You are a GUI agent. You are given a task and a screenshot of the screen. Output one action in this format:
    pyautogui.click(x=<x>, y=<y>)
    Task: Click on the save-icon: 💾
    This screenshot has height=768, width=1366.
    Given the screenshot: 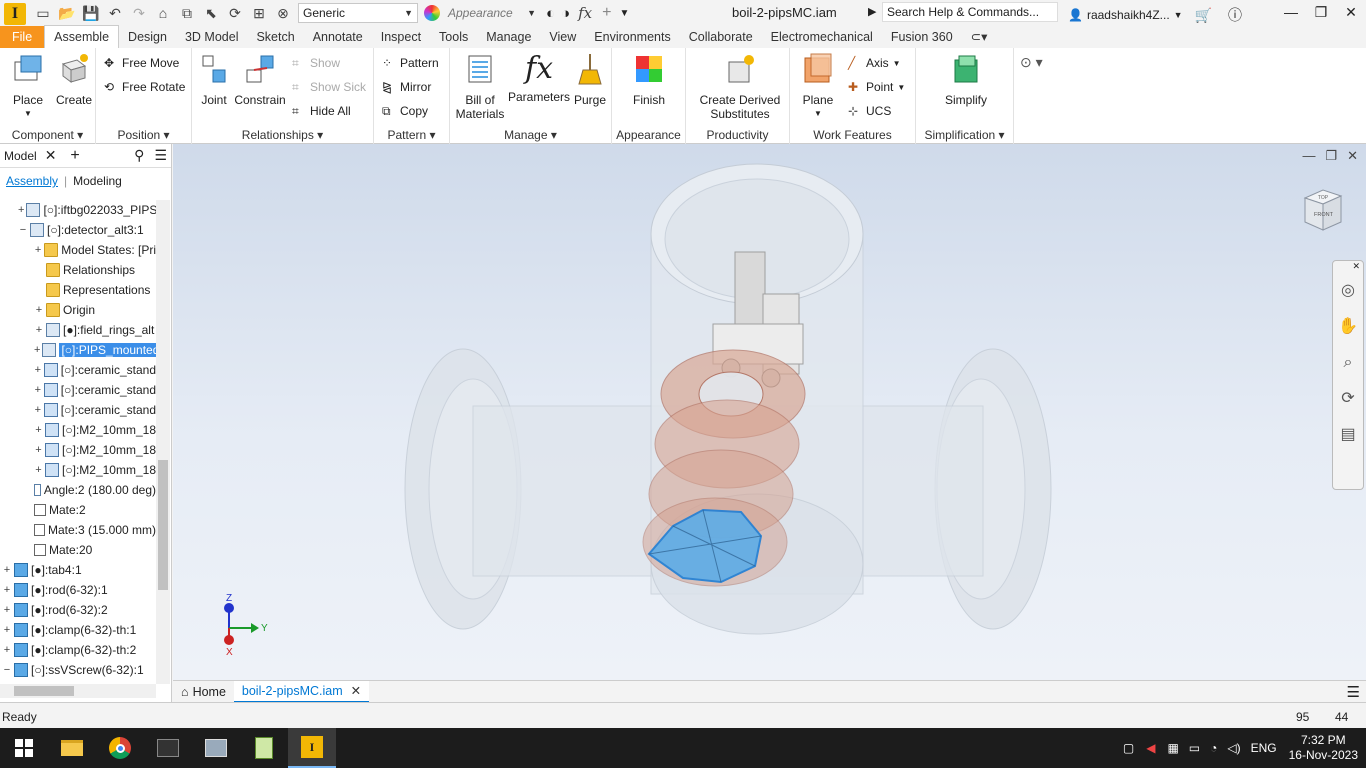 What is the action you would take?
    pyautogui.click(x=91, y=13)
    